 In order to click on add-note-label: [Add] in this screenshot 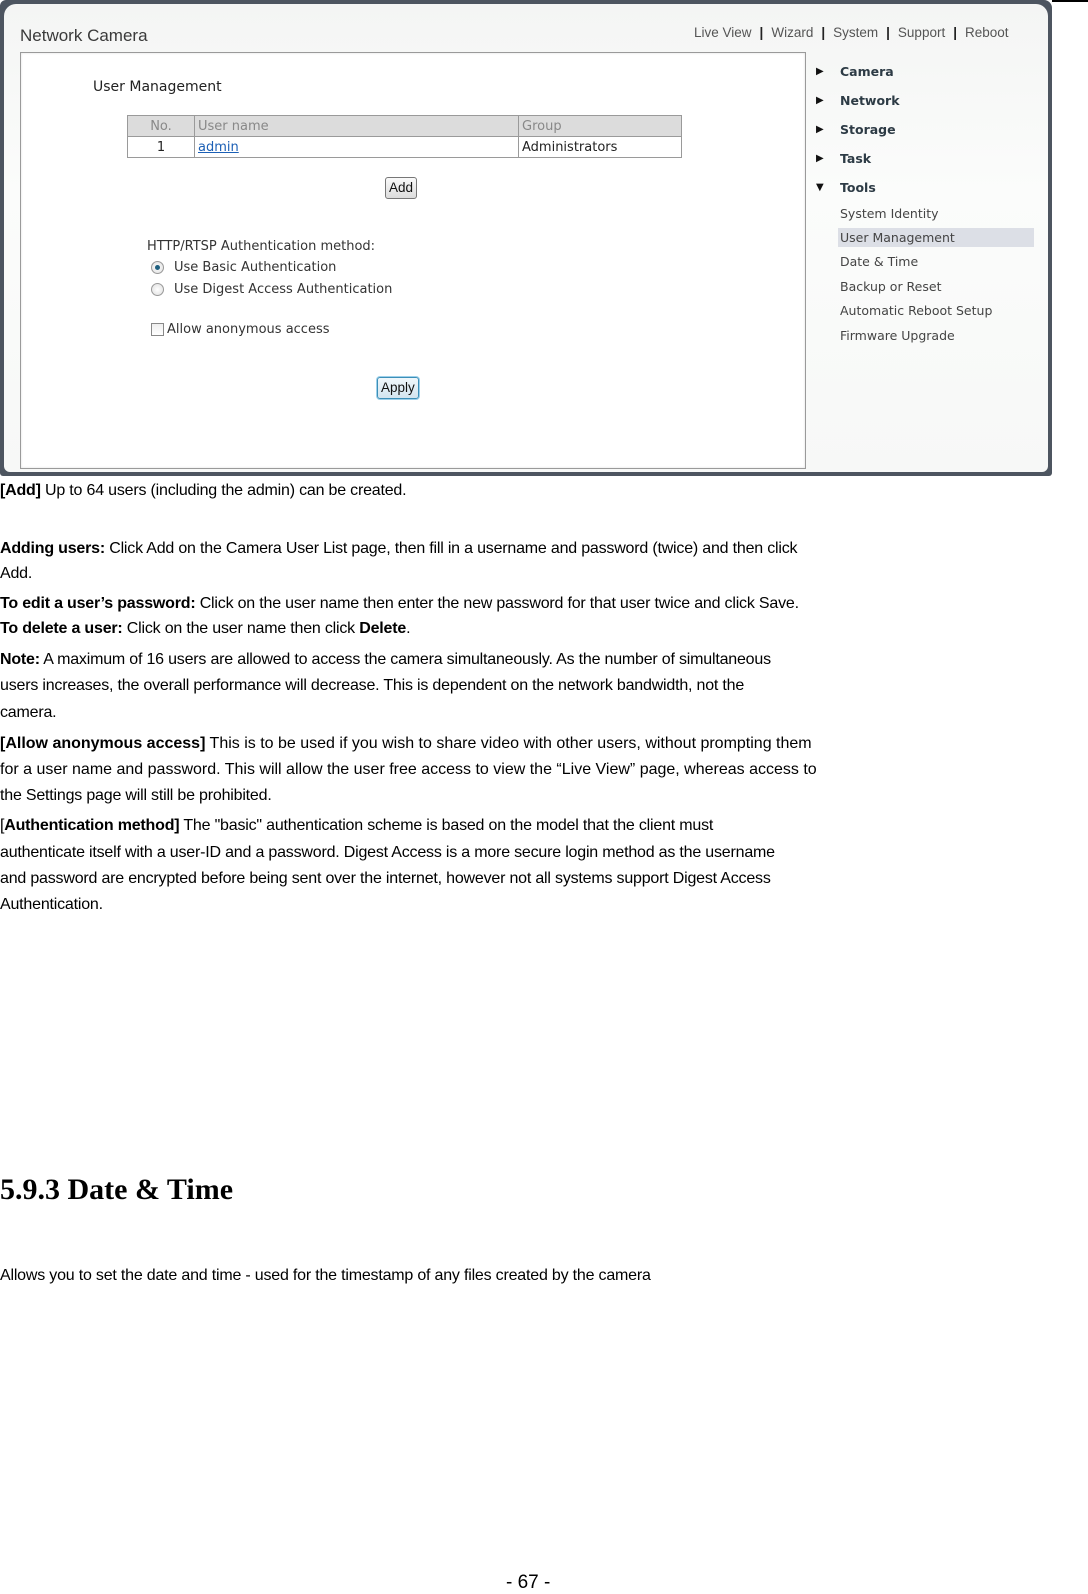, I will do `click(20, 490)`.